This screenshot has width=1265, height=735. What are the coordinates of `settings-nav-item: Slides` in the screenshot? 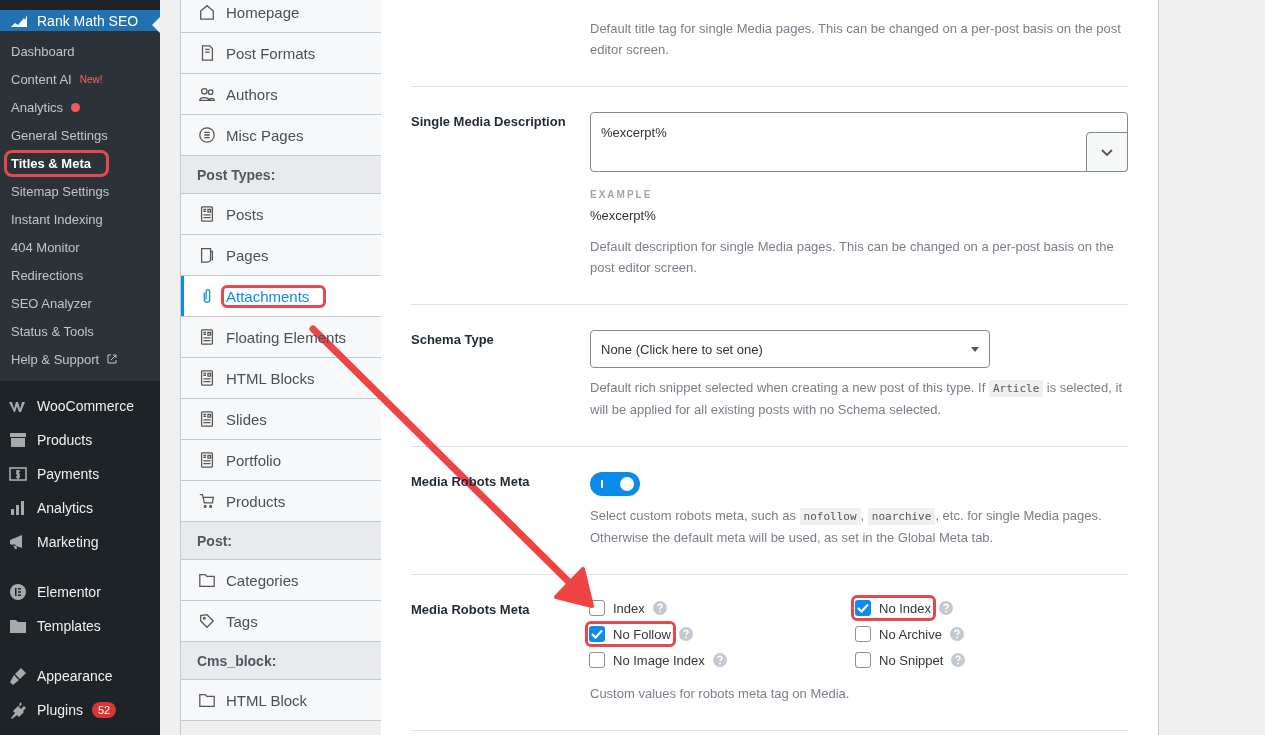 It's located at (281, 419).